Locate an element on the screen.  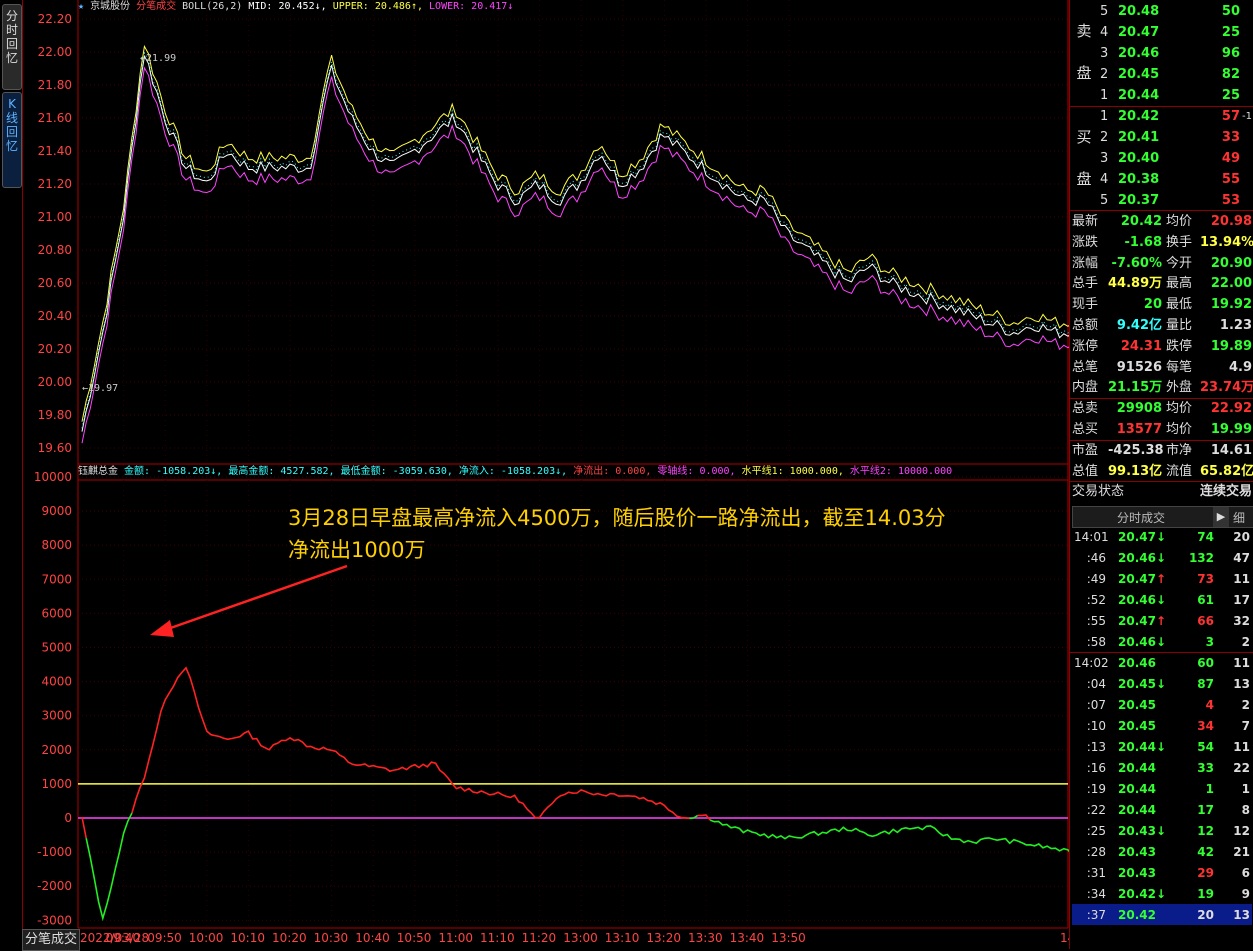
tick-price-value: 20.44 is located at coordinates (1137, 747).